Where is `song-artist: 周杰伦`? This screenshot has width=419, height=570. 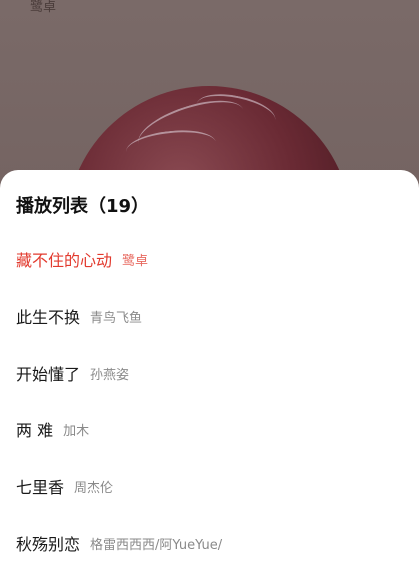
song-artist: 周杰伦 is located at coordinates (94, 488).